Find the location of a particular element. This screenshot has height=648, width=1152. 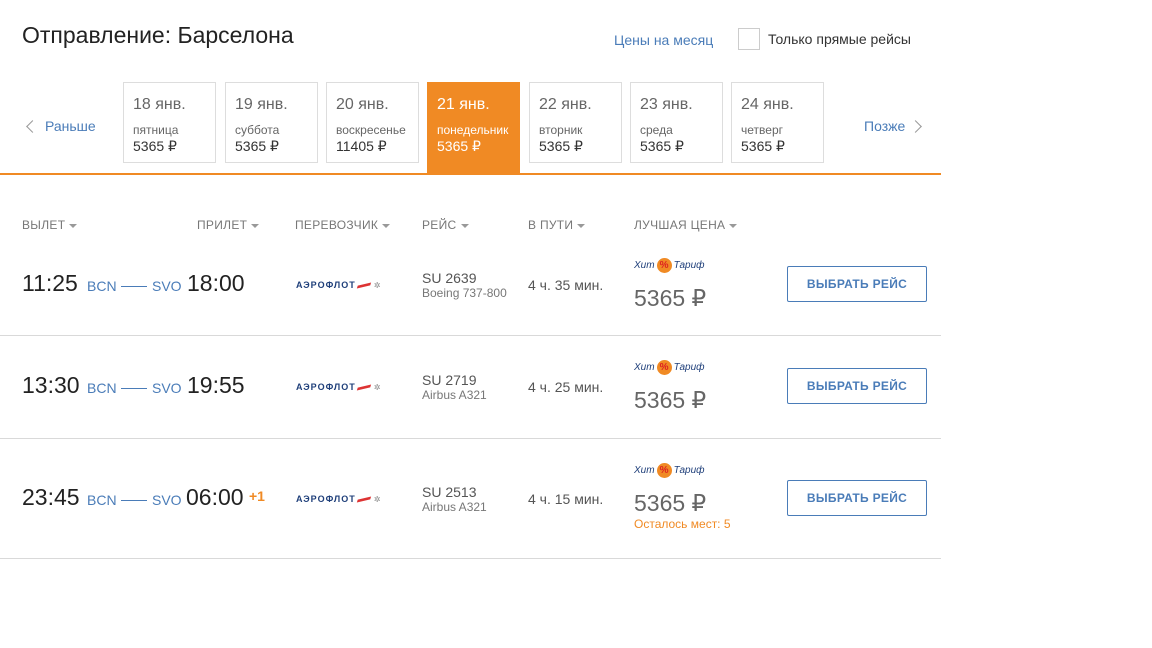

sort-flight: РЕЙС is located at coordinates (445, 225).